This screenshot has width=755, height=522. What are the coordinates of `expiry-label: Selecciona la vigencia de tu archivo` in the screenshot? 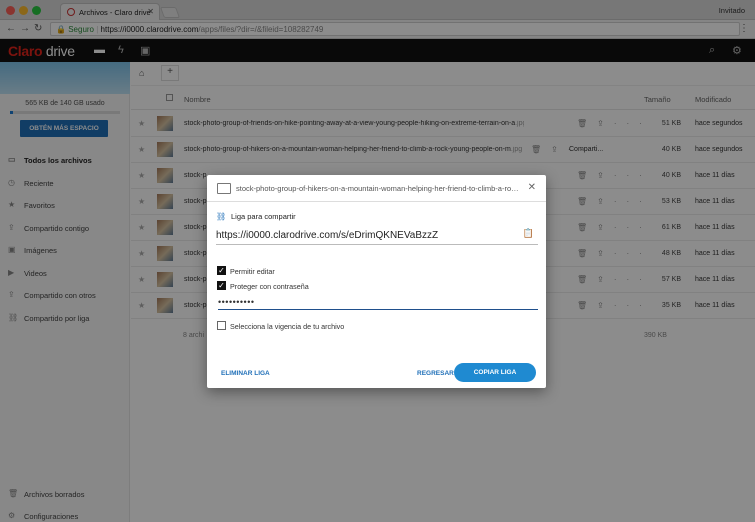 It's located at (287, 326).